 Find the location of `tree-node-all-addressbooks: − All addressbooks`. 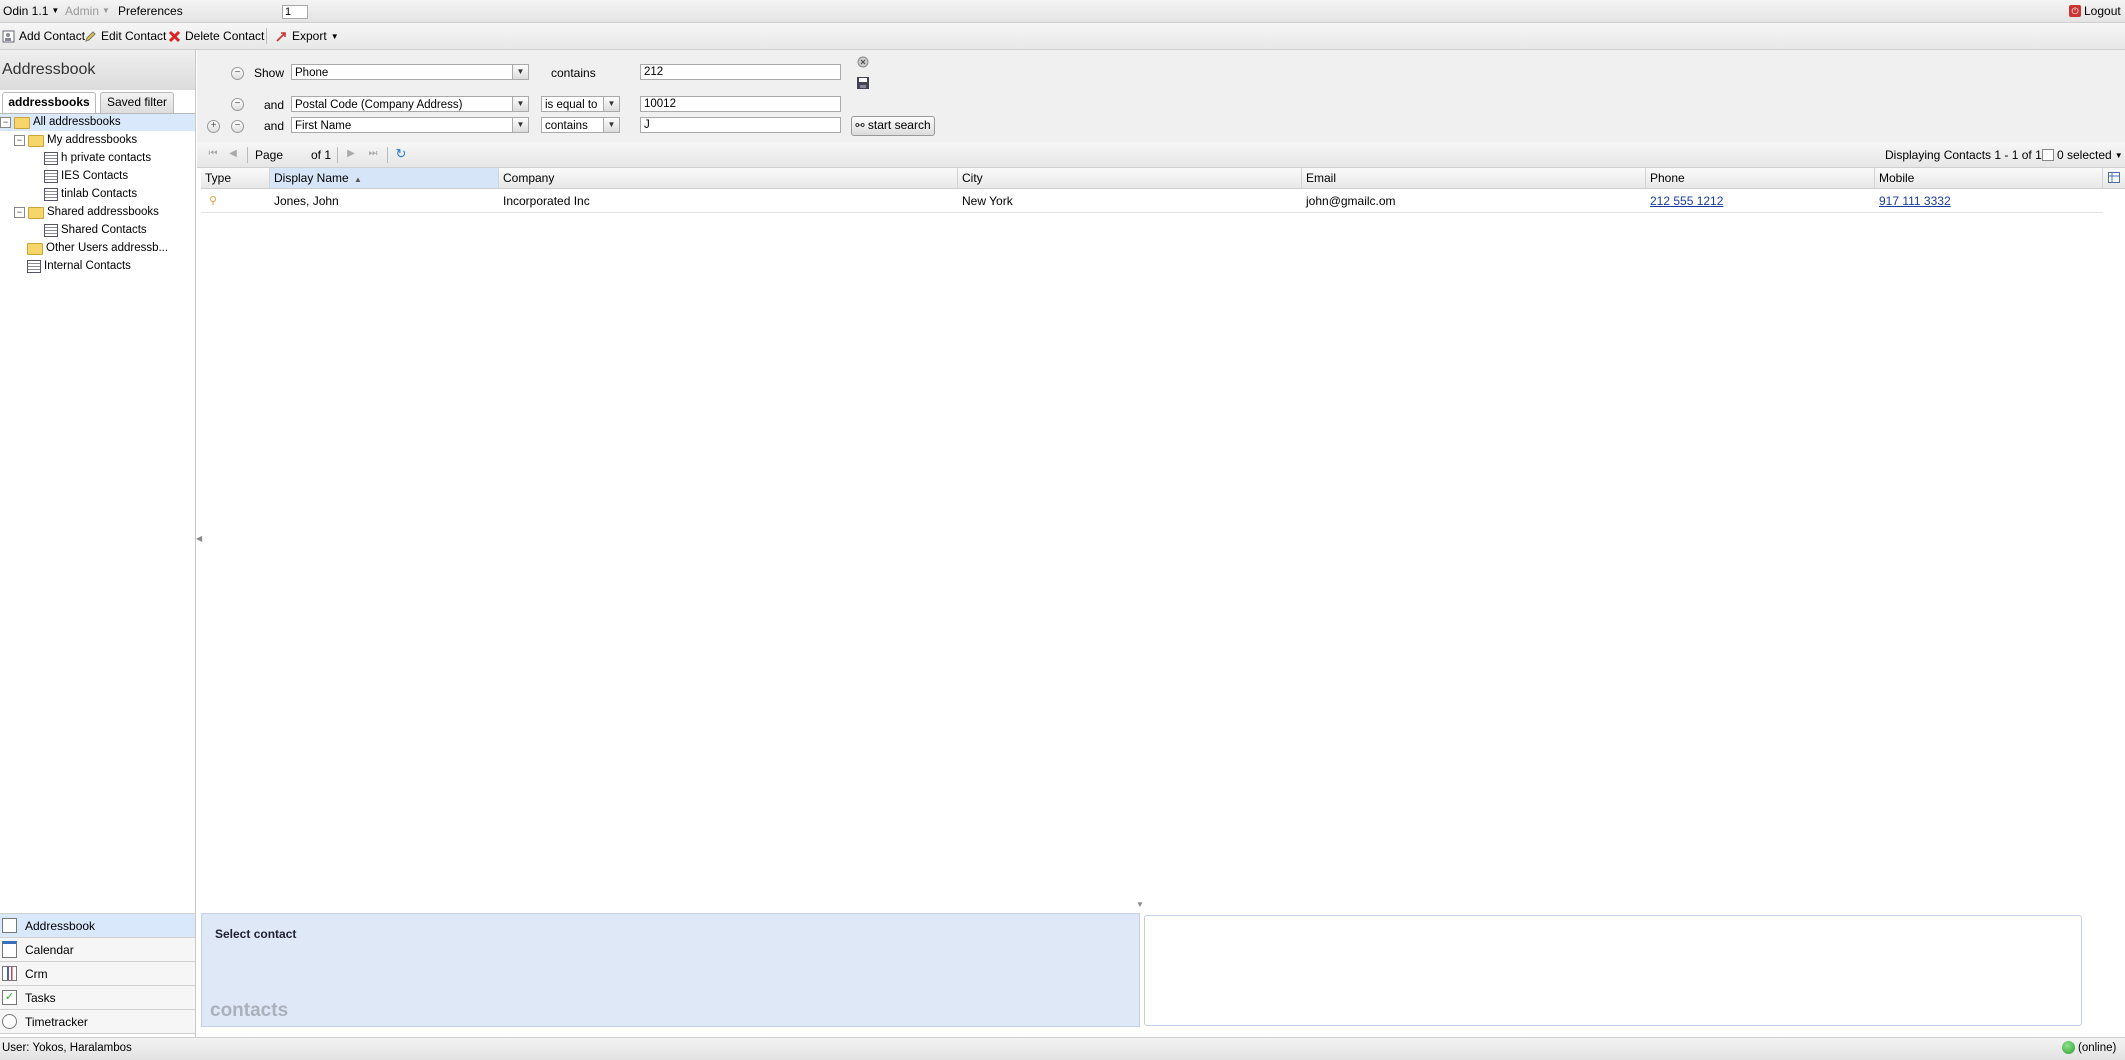

tree-node-all-addressbooks: − All addressbooks is located at coordinates (60, 122).